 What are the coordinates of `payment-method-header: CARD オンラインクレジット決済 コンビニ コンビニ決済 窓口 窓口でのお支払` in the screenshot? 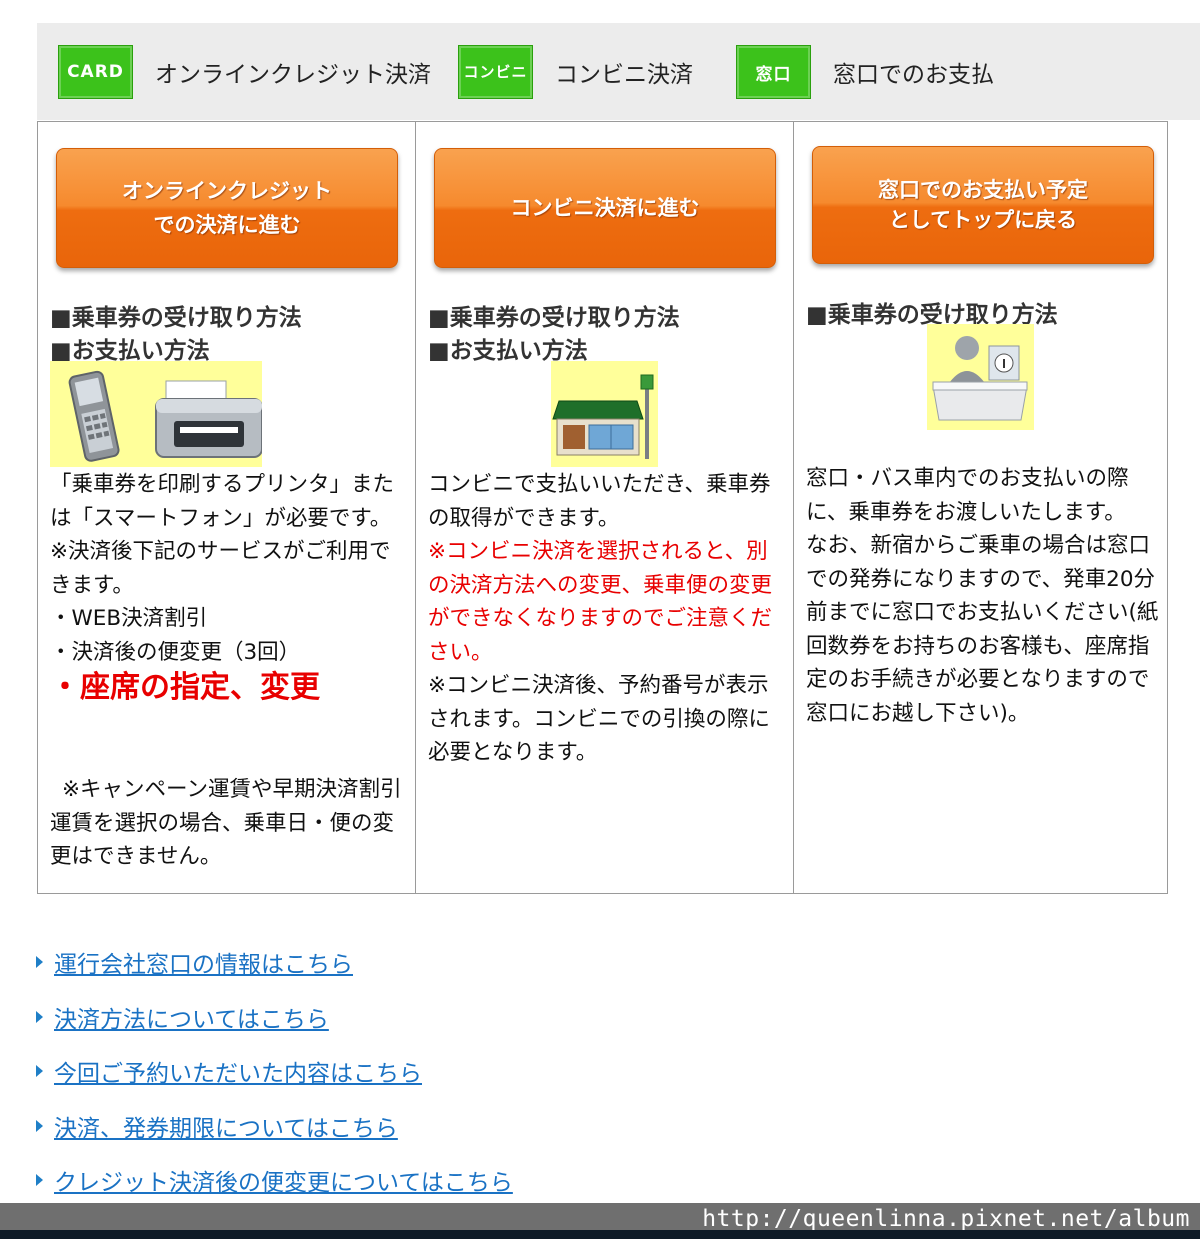 It's located at (618, 71).